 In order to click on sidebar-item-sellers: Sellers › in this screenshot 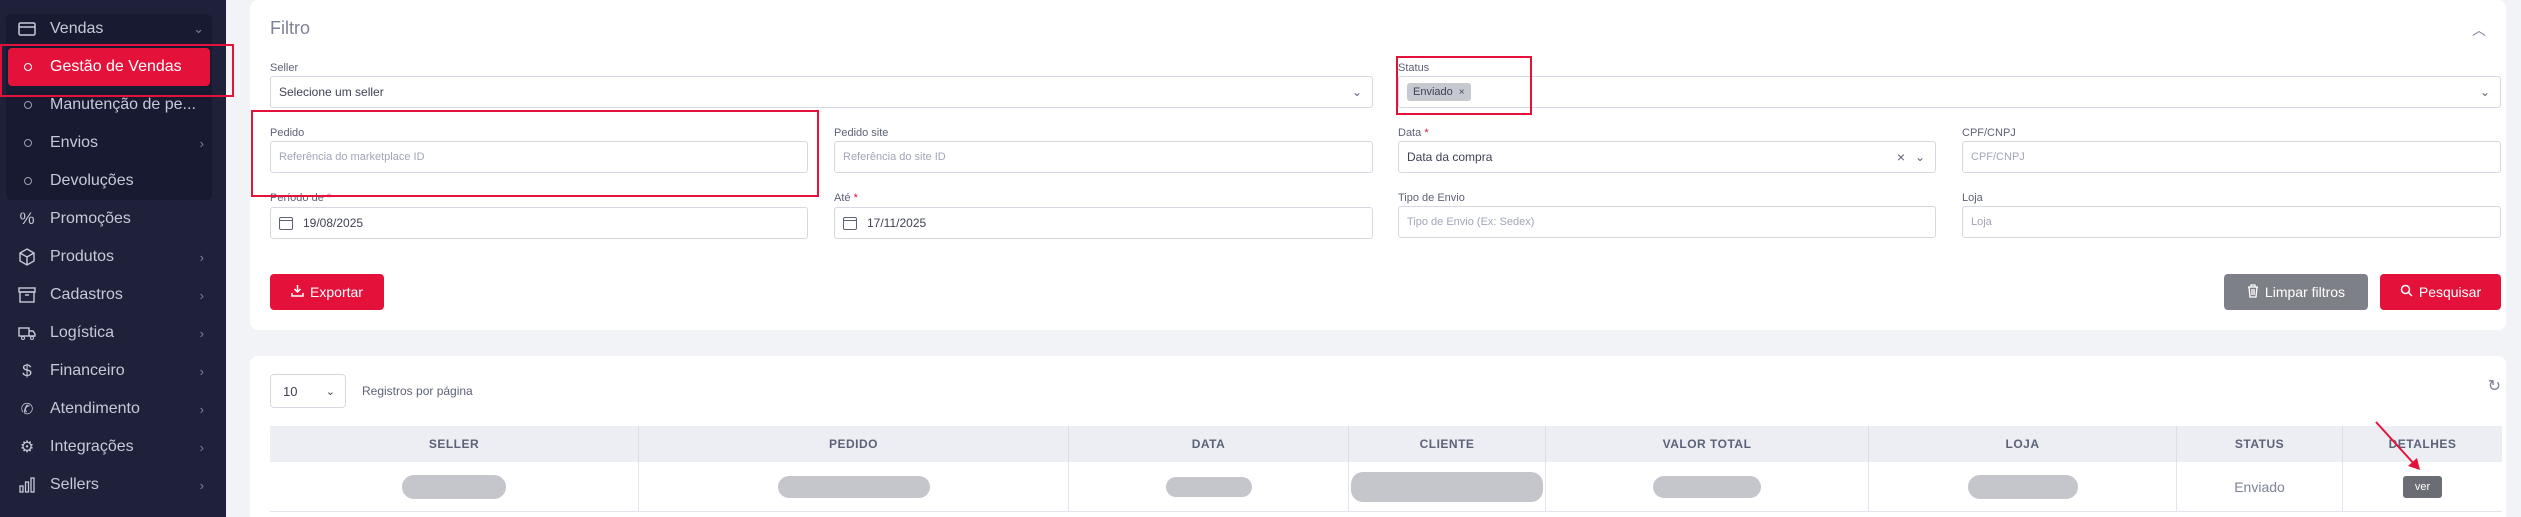, I will do `click(113, 485)`.